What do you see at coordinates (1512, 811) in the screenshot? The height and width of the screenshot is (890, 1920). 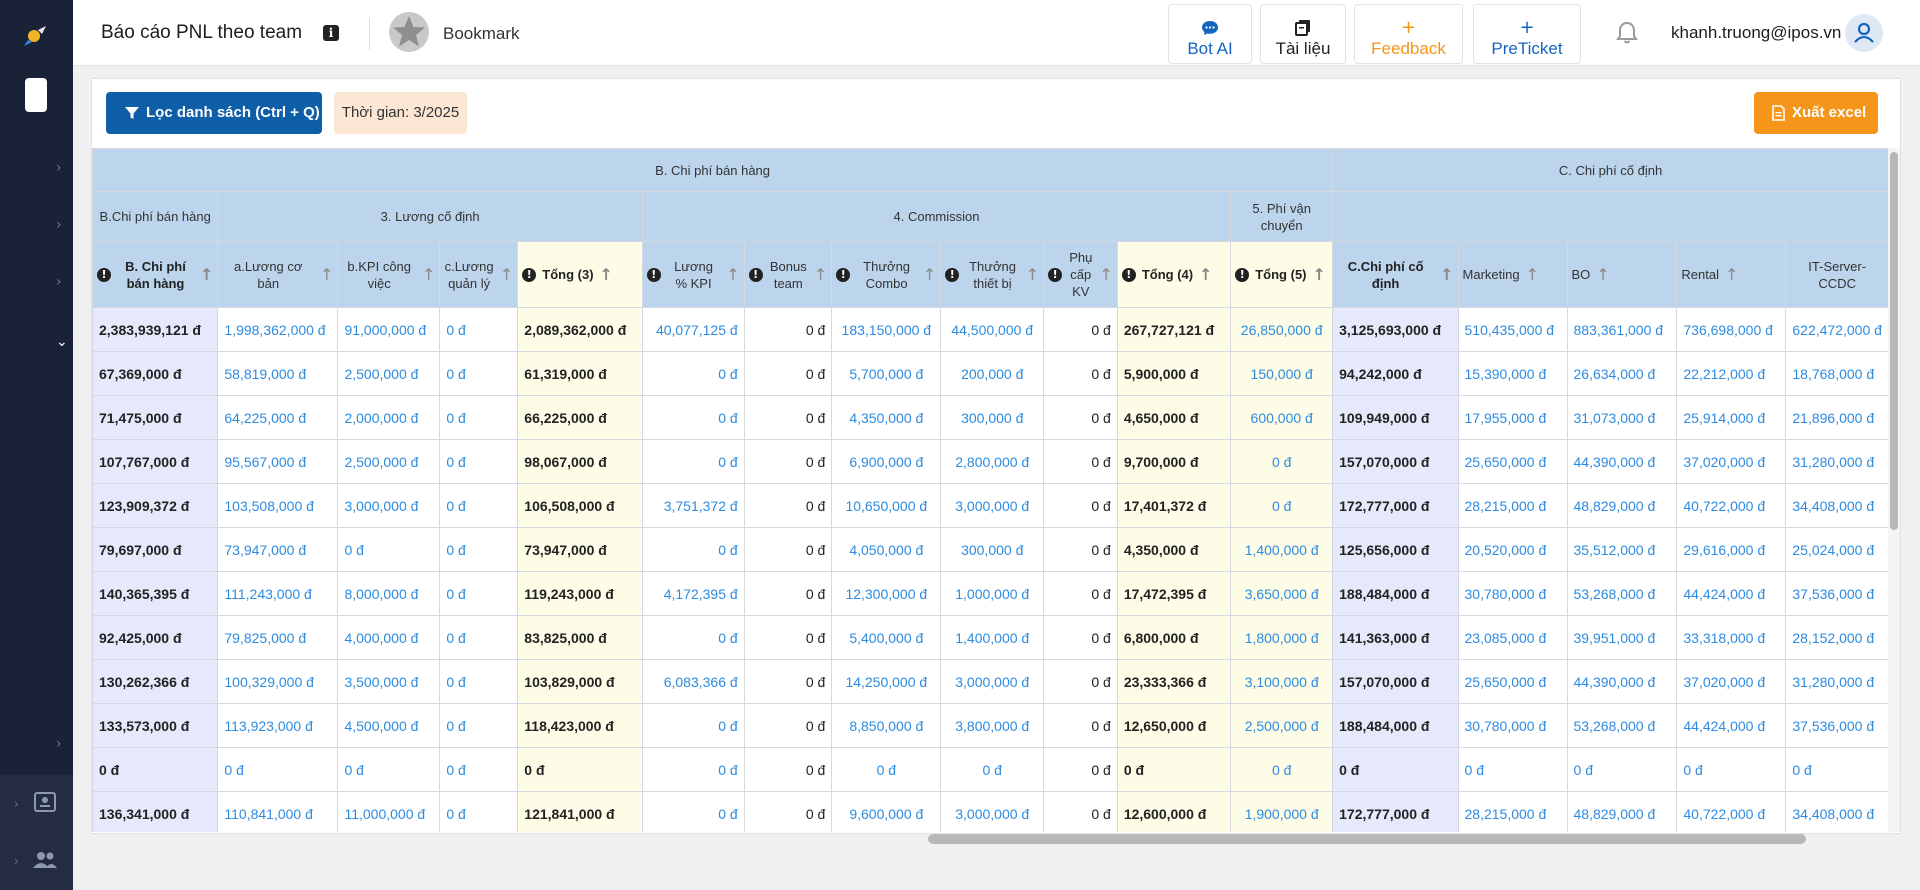 I see `table-cell: 28,215,000 đ` at bounding box center [1512, 811].